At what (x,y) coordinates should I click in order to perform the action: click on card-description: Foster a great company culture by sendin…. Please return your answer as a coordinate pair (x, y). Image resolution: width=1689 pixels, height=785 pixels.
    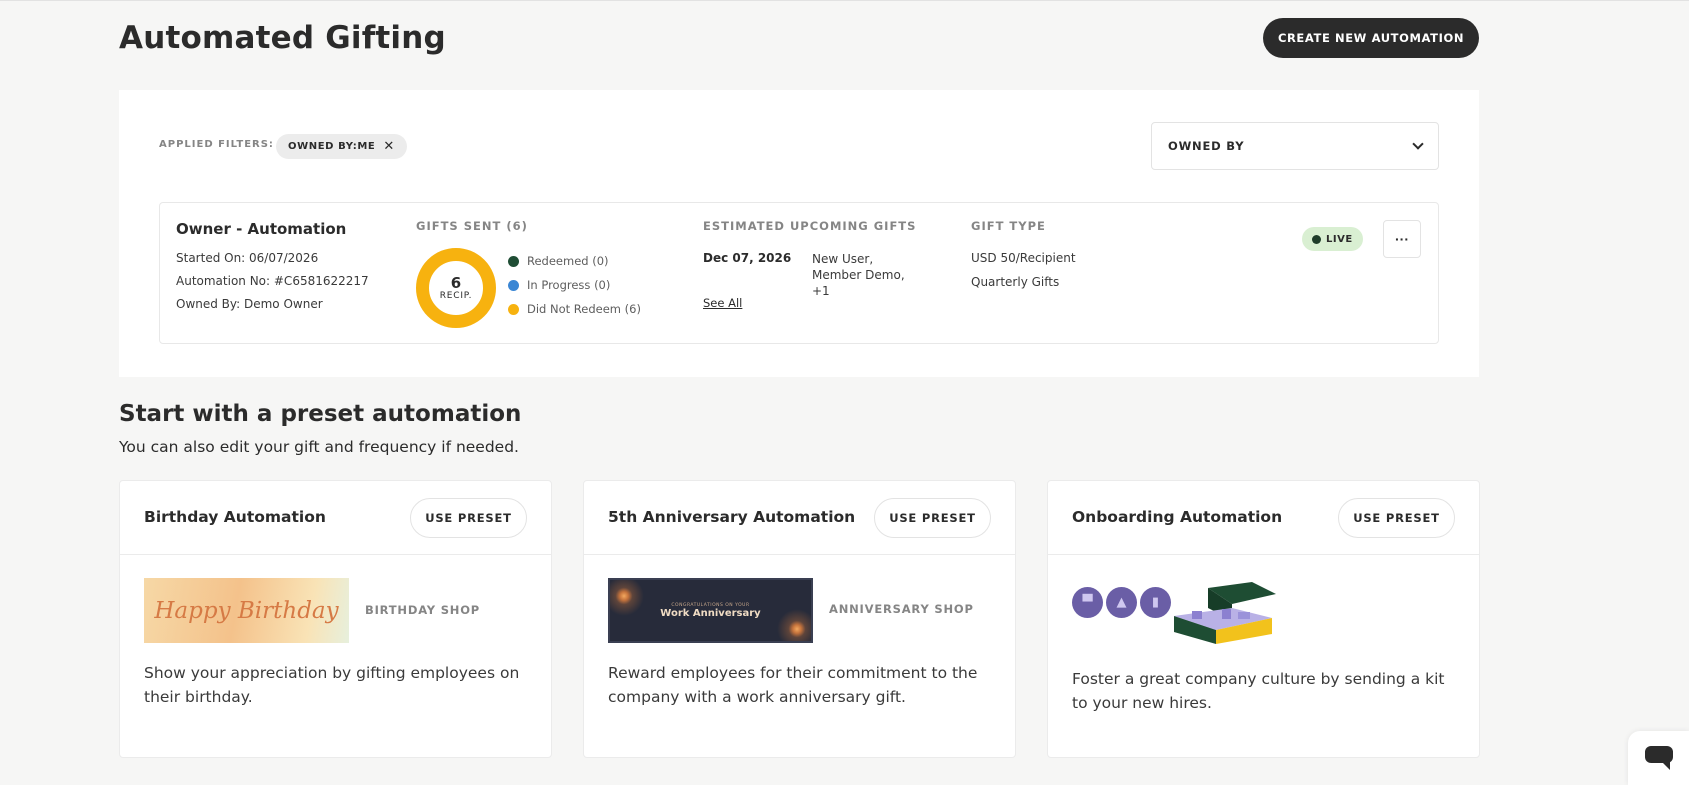
    Looking at the image, I should click on (1258, 691).